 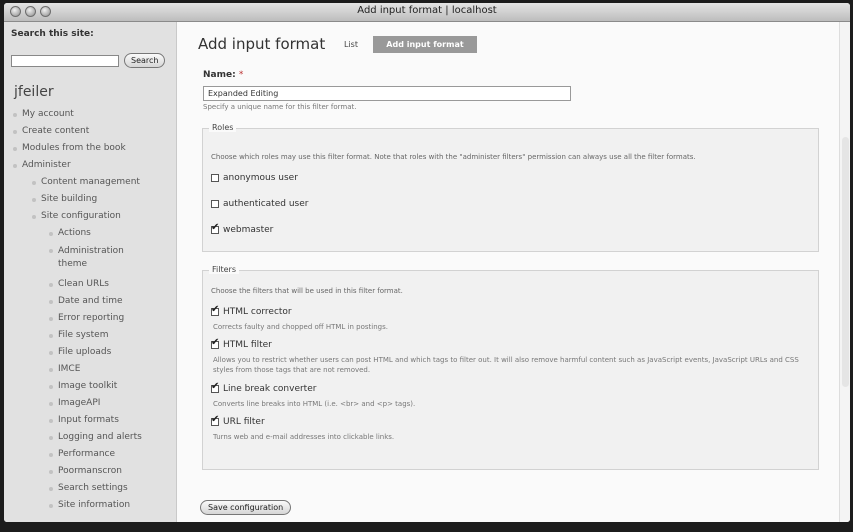 What do you see at coordinates (63, 471) in the screenshot?
I see `nav-item-poormanscron: Poormanscron` at bounding box center [63, 471].